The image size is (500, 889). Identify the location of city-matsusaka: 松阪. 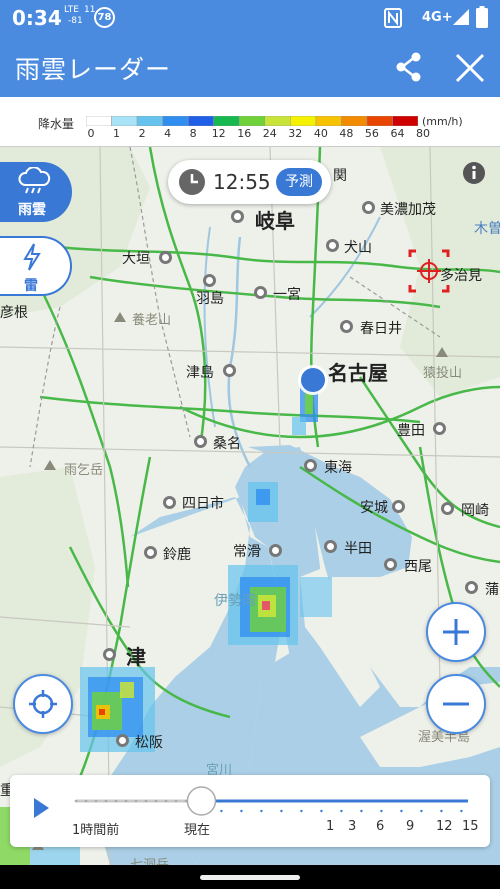
(149, 743).